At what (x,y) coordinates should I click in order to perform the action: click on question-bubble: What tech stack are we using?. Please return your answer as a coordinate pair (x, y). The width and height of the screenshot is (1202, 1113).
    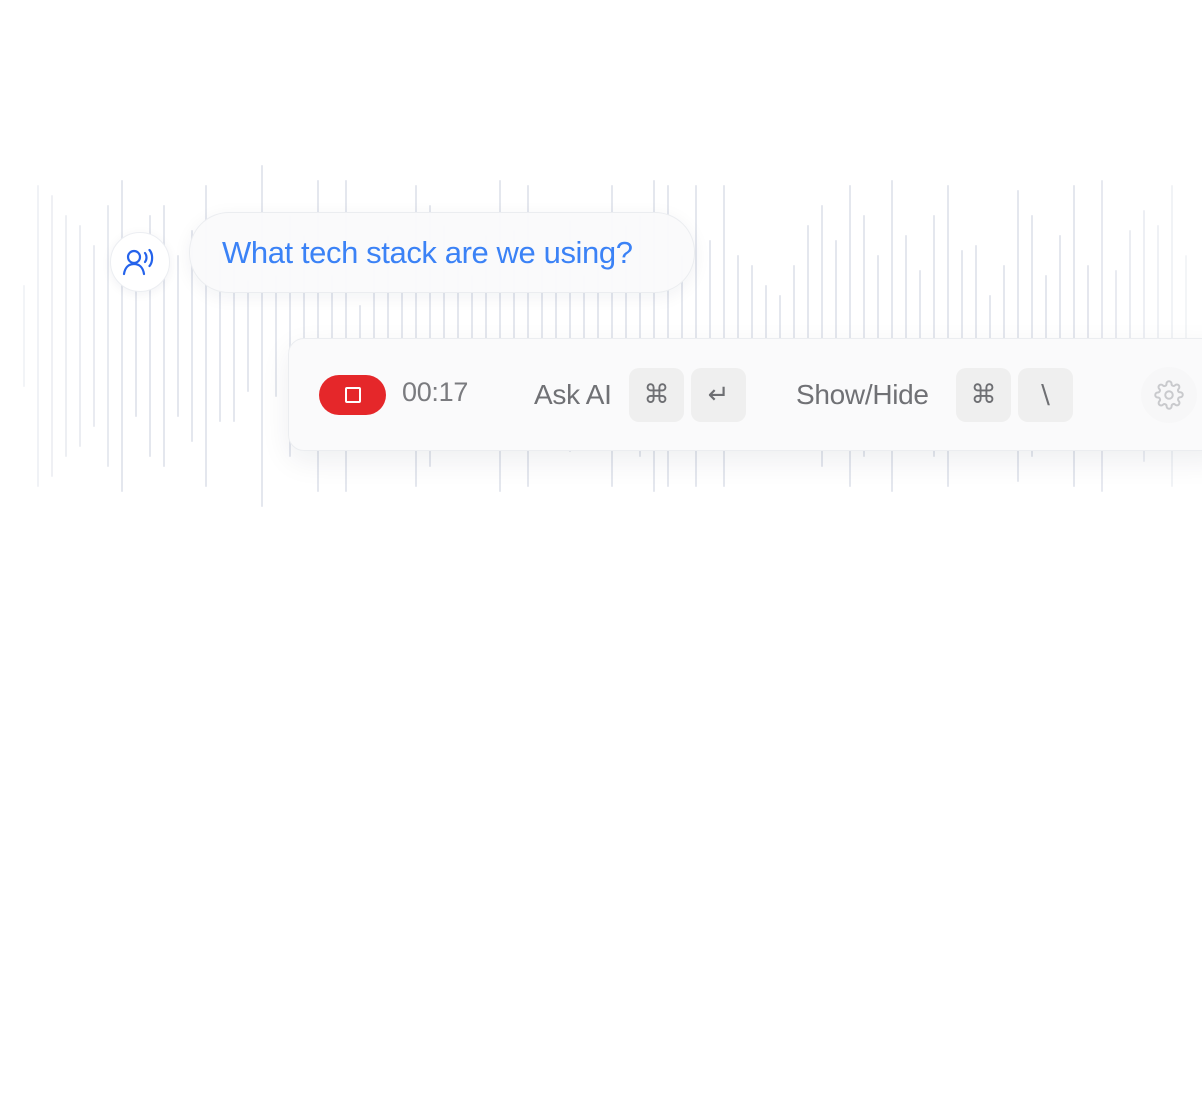
    Looking at the image, I should click on (442, 252).